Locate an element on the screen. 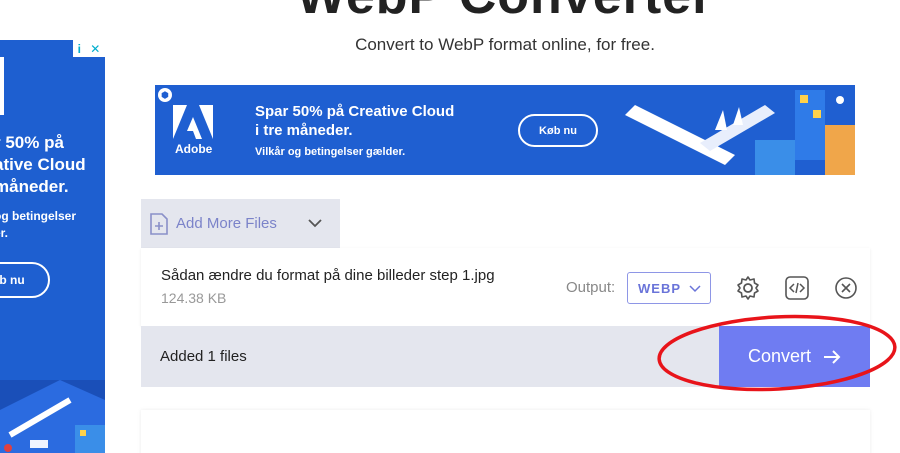 The image size is (900, 453). output-format-value: WEBP is located at coordinates (659, 288).